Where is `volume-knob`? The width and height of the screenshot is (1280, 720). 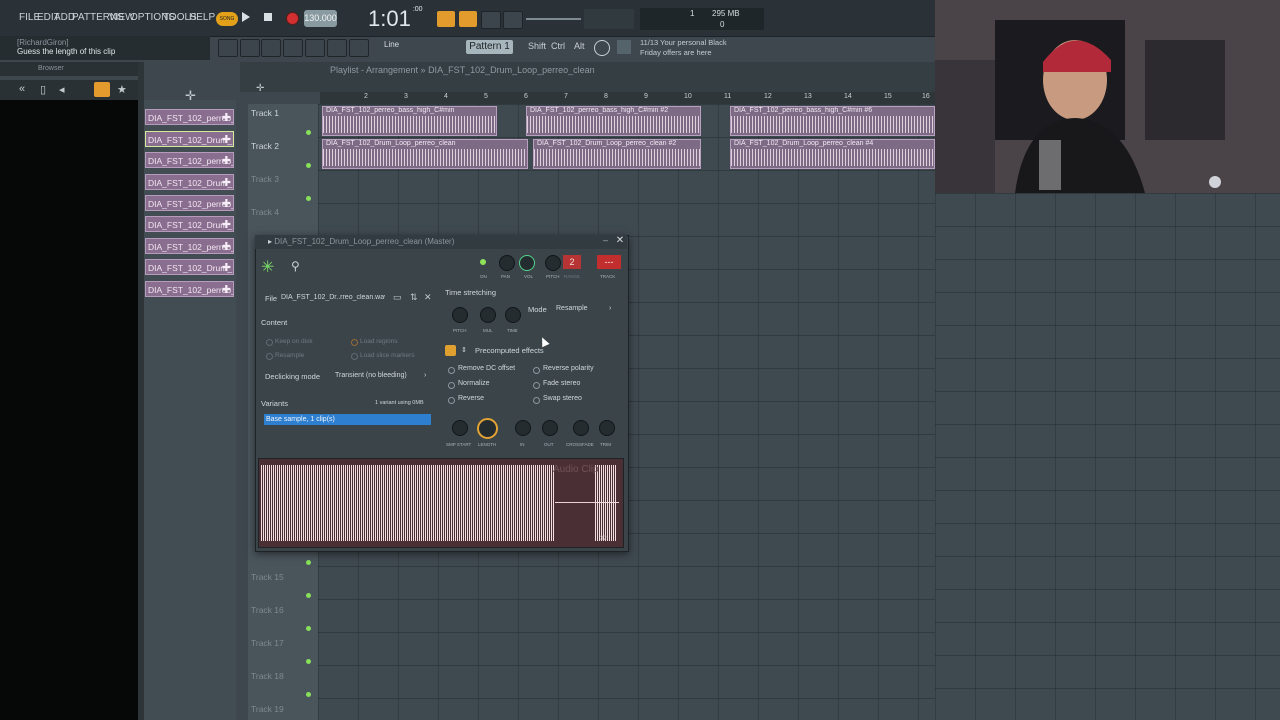
volume-knob is located at coordinates (527, 263).